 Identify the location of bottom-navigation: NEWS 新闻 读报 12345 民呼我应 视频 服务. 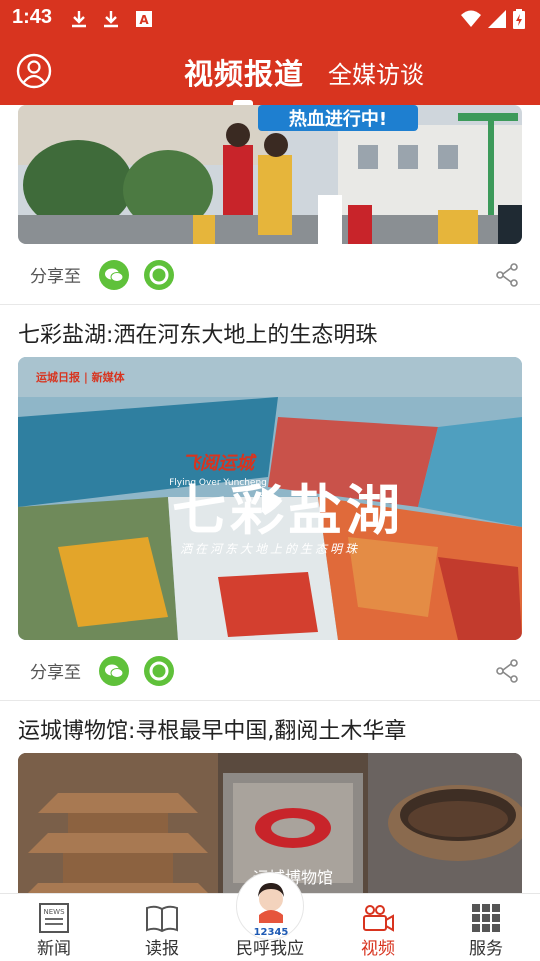
(270, 916).